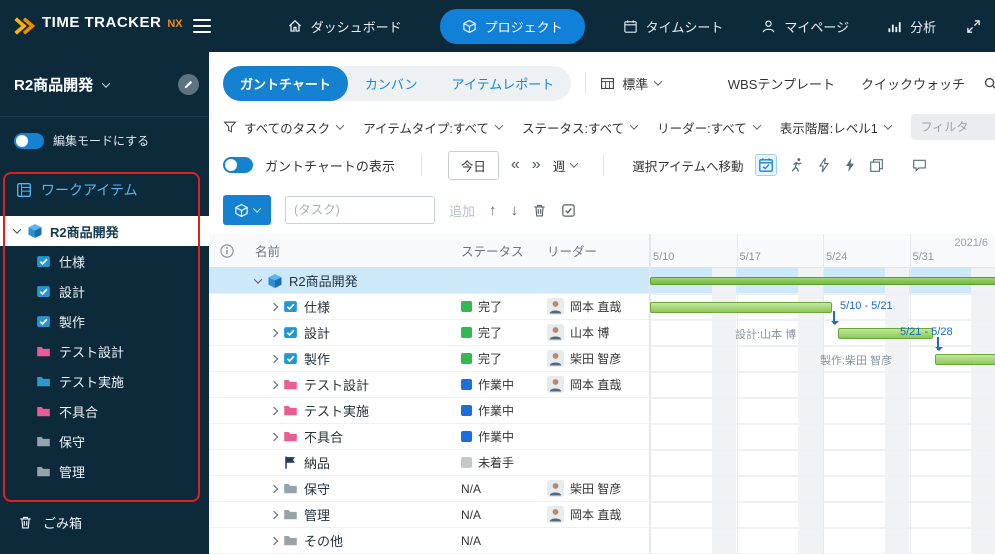  I want to click on gantt-date-label: 5/31, so click(923, 257).